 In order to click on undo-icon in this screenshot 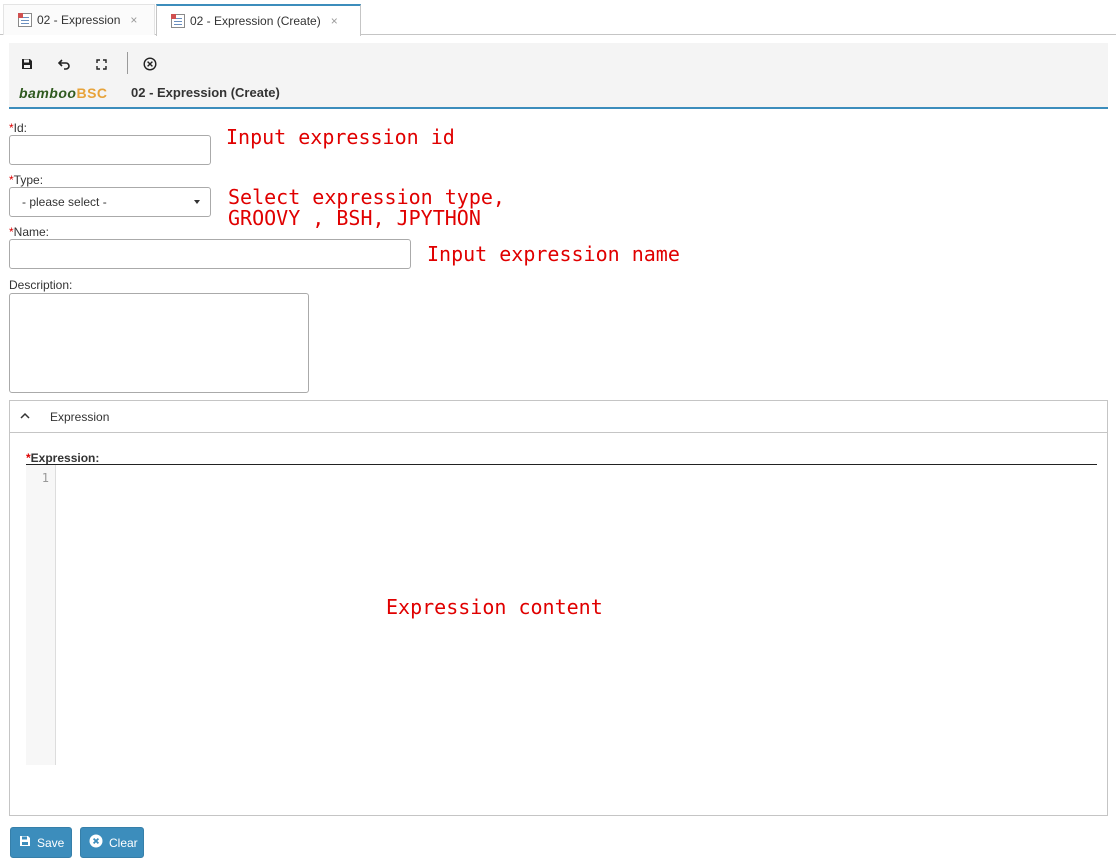, I will do `click(64, 64)`.